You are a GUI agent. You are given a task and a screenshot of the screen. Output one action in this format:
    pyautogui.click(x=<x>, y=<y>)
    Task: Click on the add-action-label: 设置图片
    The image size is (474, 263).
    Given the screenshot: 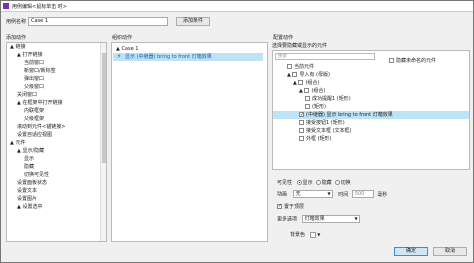 What is the action you would take?
    pyautogui.click(x=27, y=199)
    